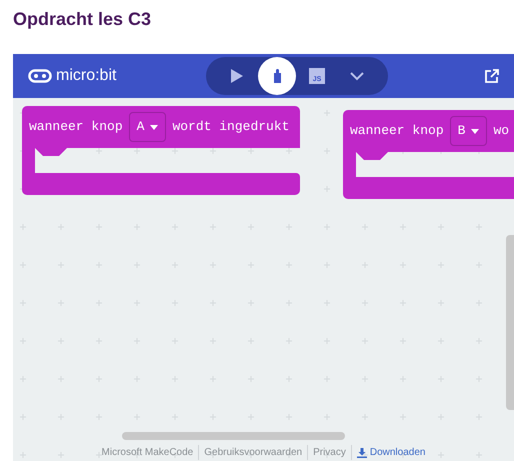 The width and height of the screenshot is (514, 461). What do you see at coordinates (326, 452) in the screenshot?
I see `footer-link: Privacy` at bounding box center [326, 452].